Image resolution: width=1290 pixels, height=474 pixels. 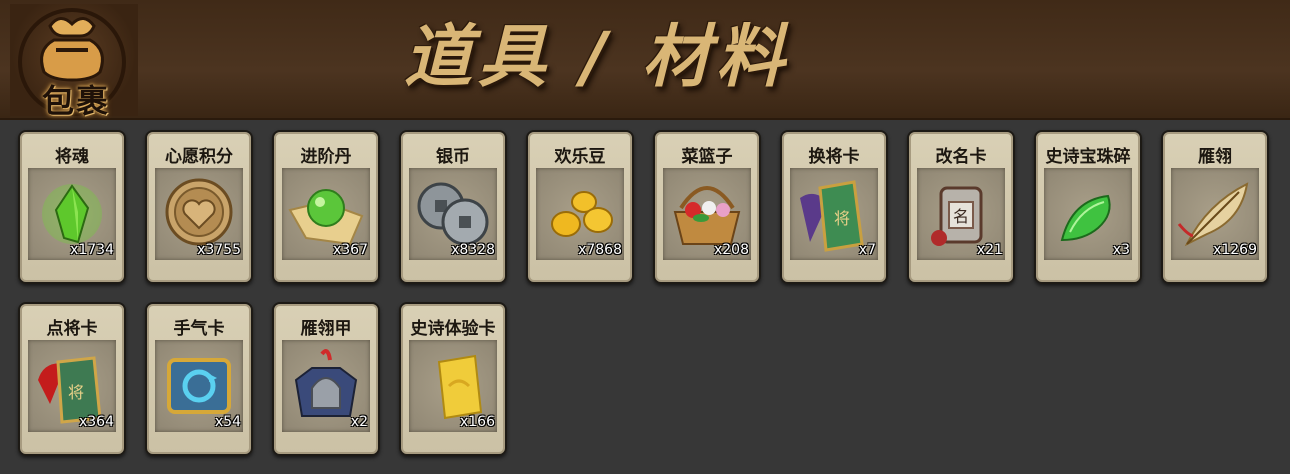 I want to click on item-card: 菜篮子 x208, so click(x=707, y=207).